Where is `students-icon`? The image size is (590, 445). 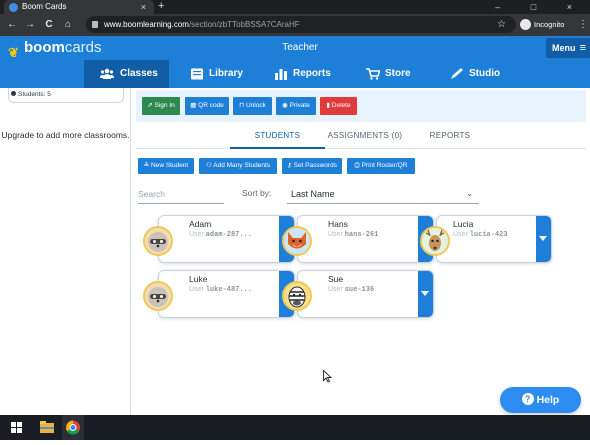
students-icon is located at coordinates (13, 93).